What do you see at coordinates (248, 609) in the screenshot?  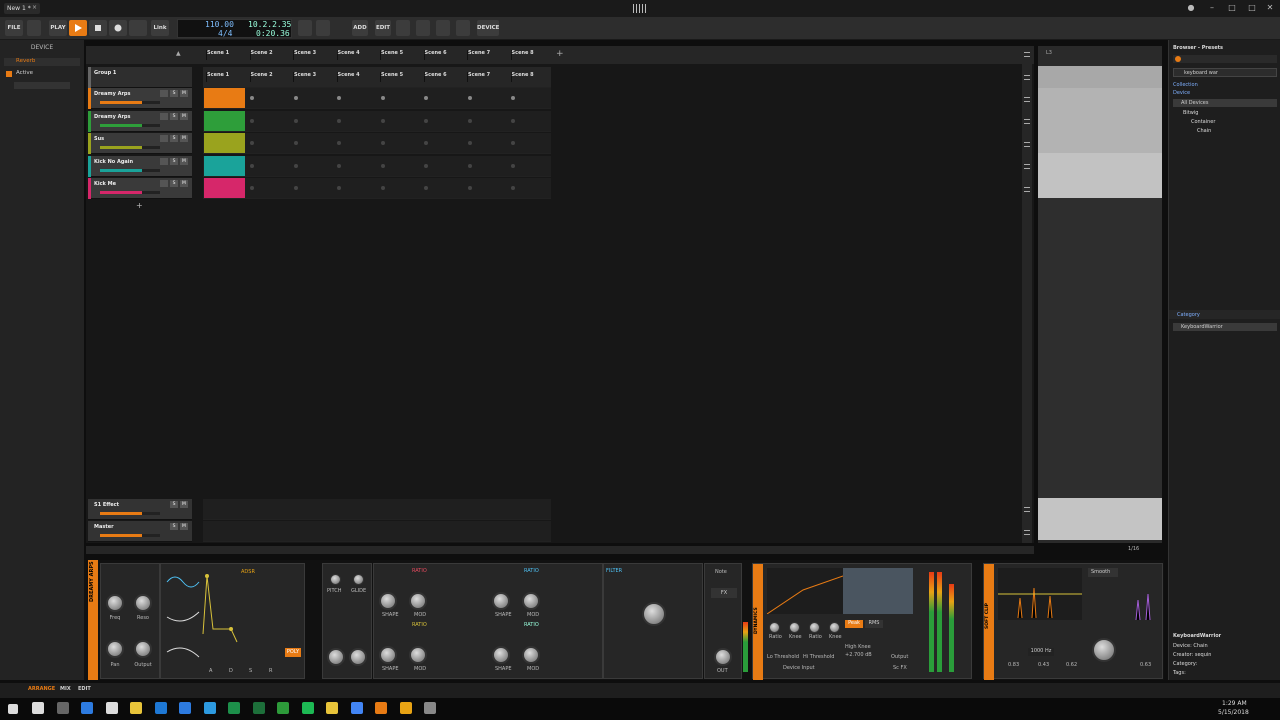 I see `adsr-envelope-graph` at bounding box center [248, 609].